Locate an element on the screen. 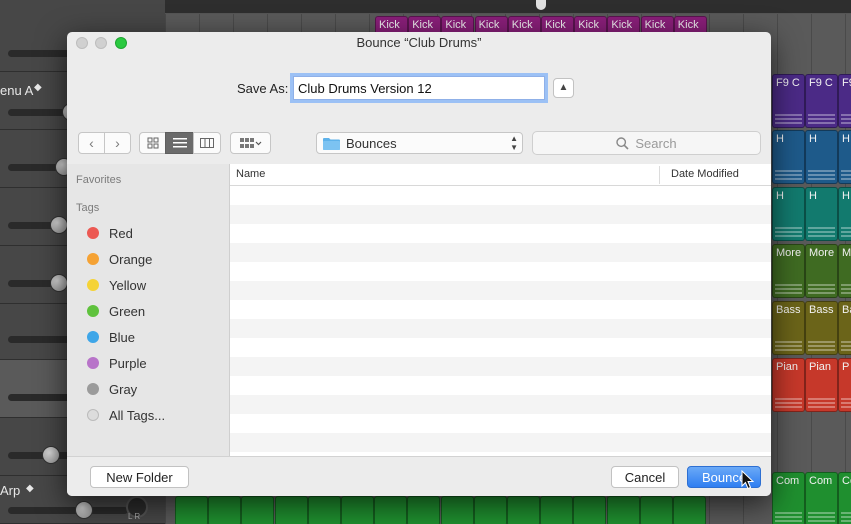  minimize-window-button is located at coordinates (101, 43).